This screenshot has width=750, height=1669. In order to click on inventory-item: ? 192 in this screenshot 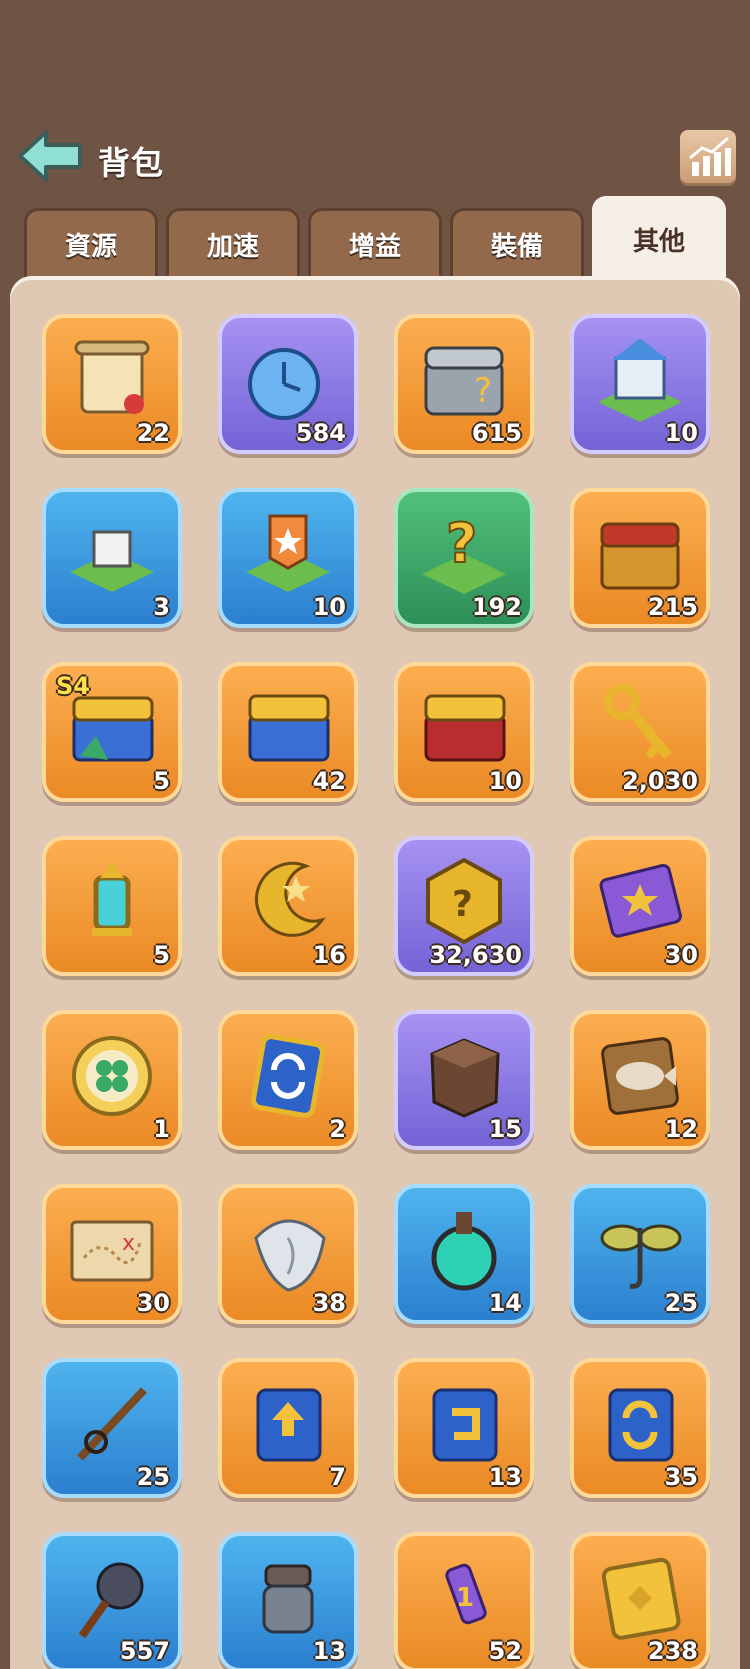, I will do `click(464, 558)`.